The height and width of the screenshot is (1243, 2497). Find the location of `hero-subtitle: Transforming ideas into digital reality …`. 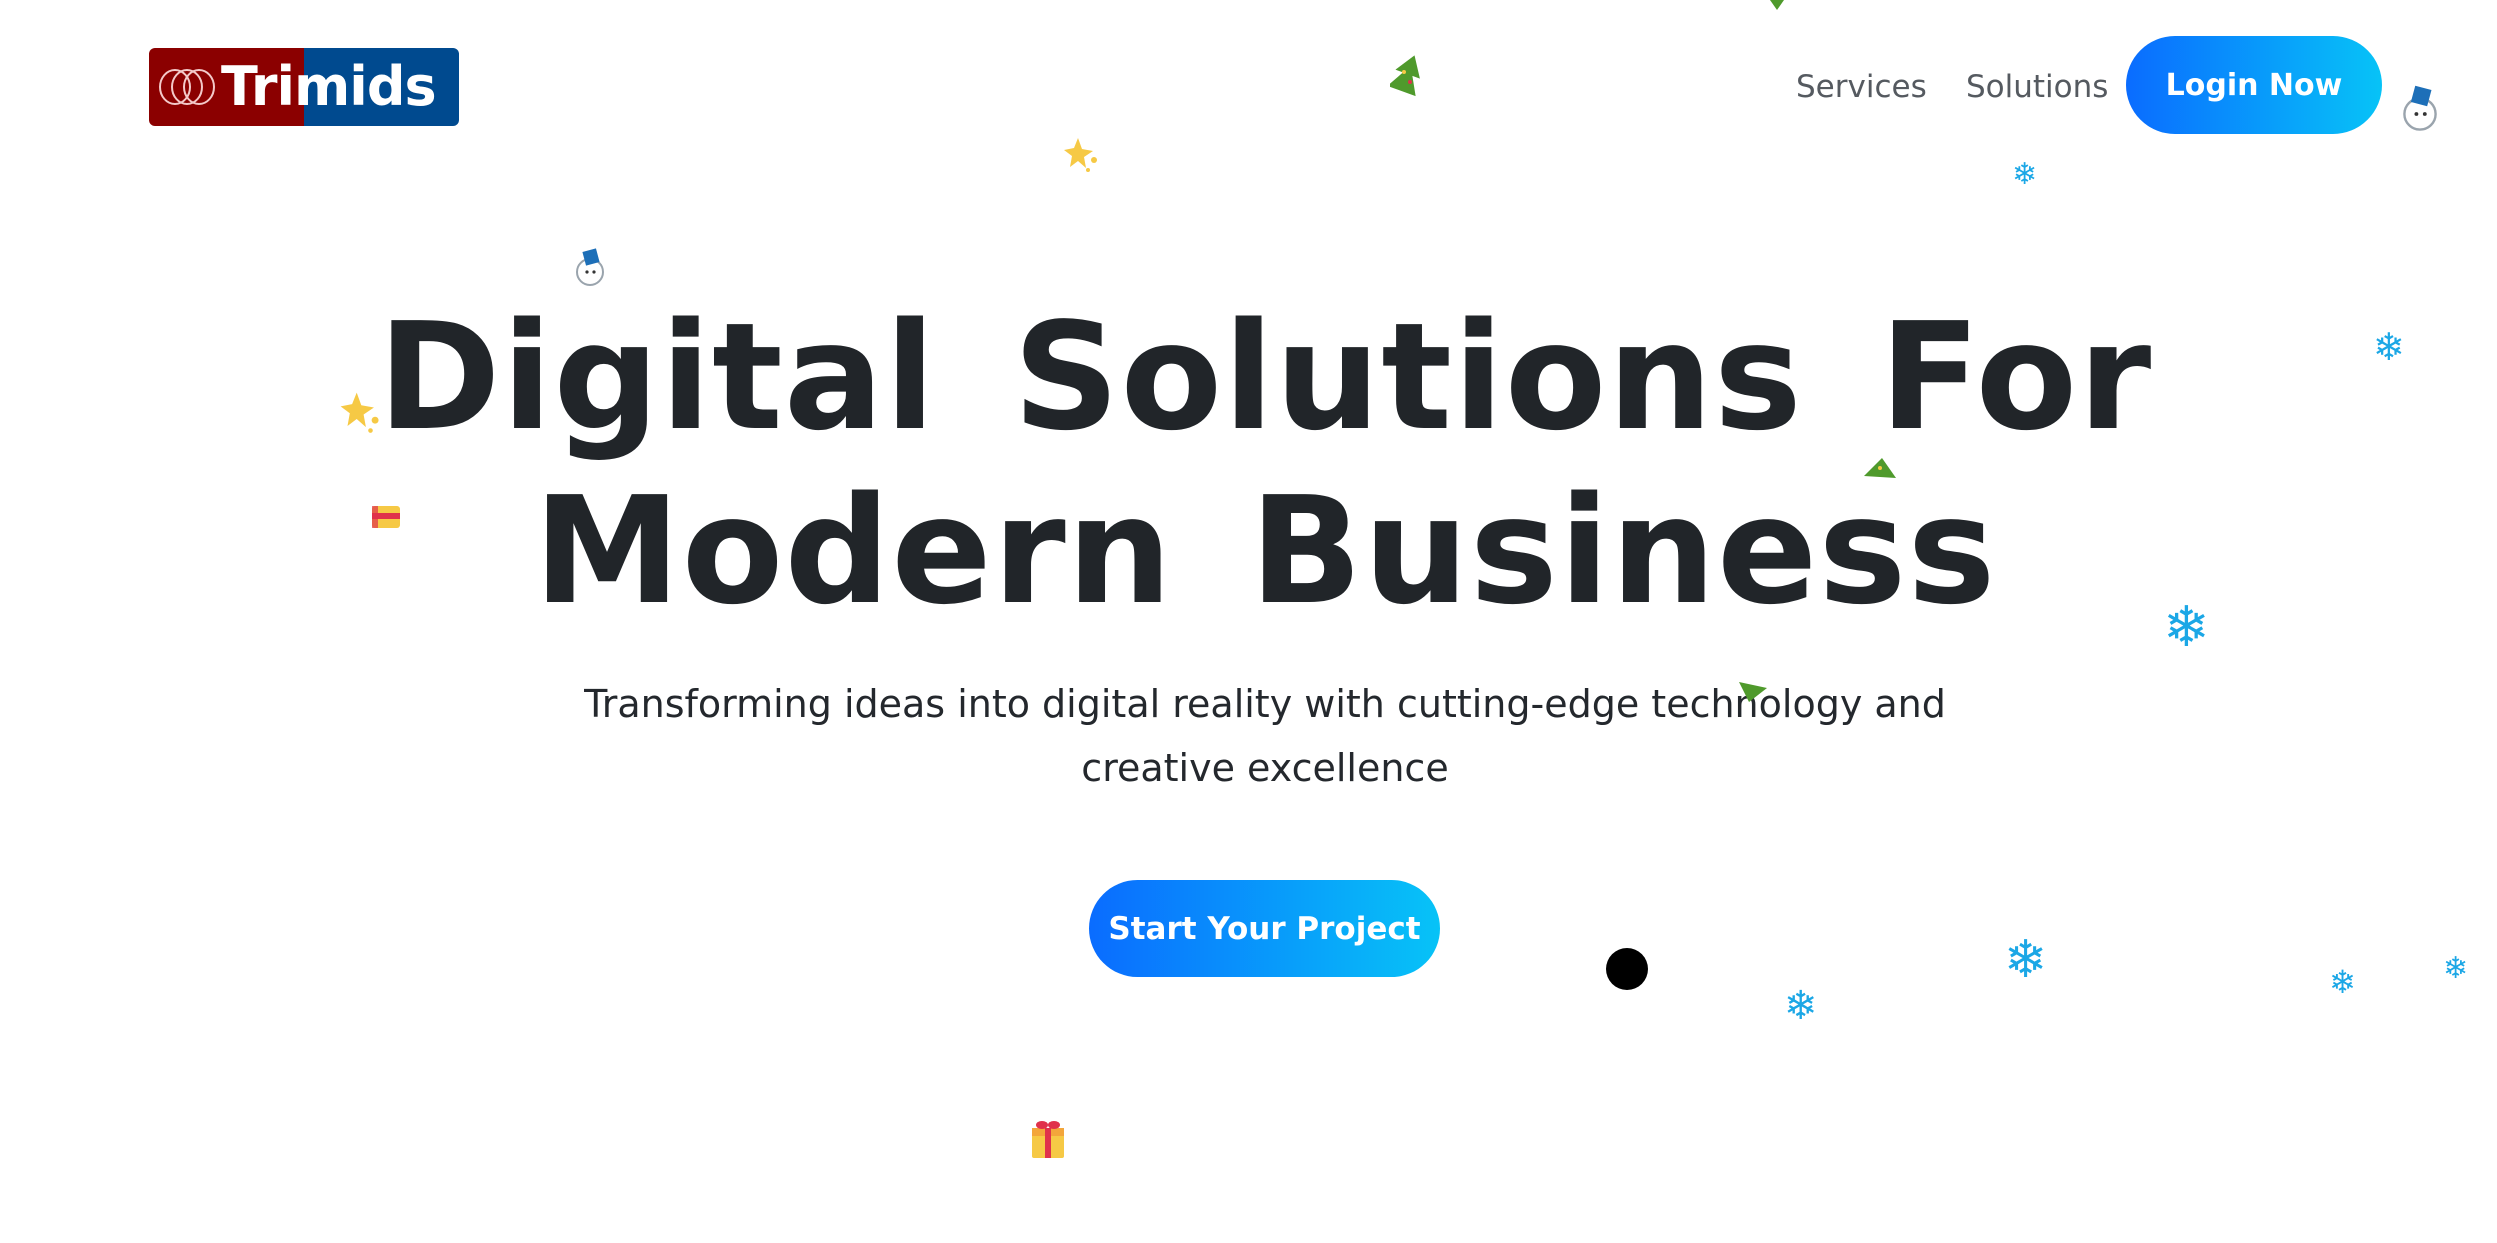

hero-subtitle: Transforming ideas into digital reality … is located at coordinates (1265, 736).